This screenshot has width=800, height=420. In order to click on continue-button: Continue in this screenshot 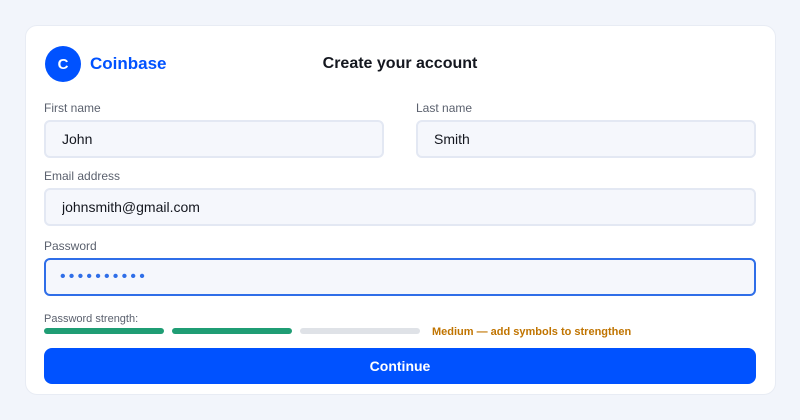, I will do `click(400, 366)`.